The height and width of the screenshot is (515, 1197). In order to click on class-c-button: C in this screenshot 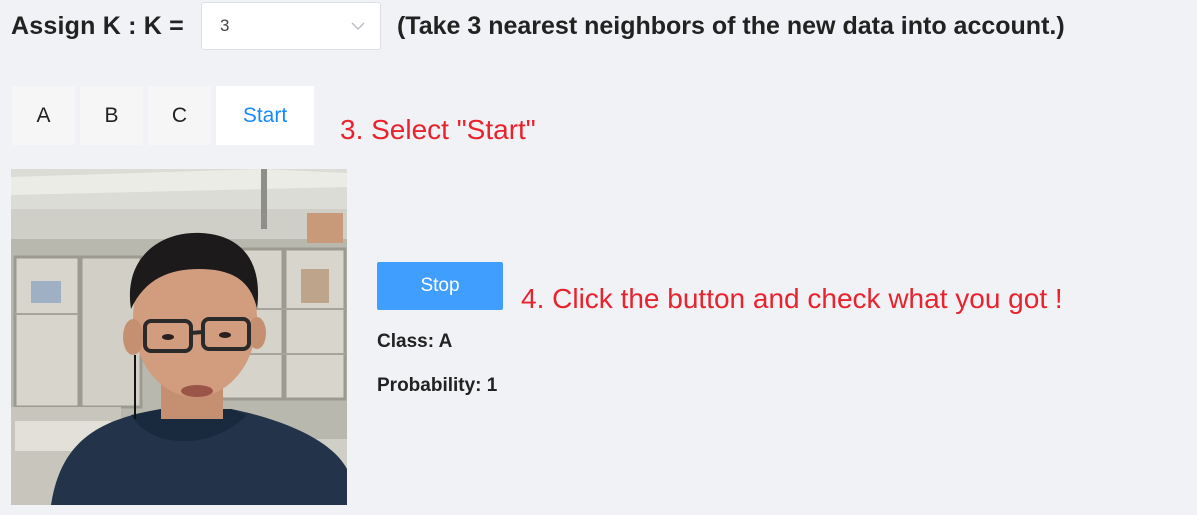, I will do `click(179, 115)`.